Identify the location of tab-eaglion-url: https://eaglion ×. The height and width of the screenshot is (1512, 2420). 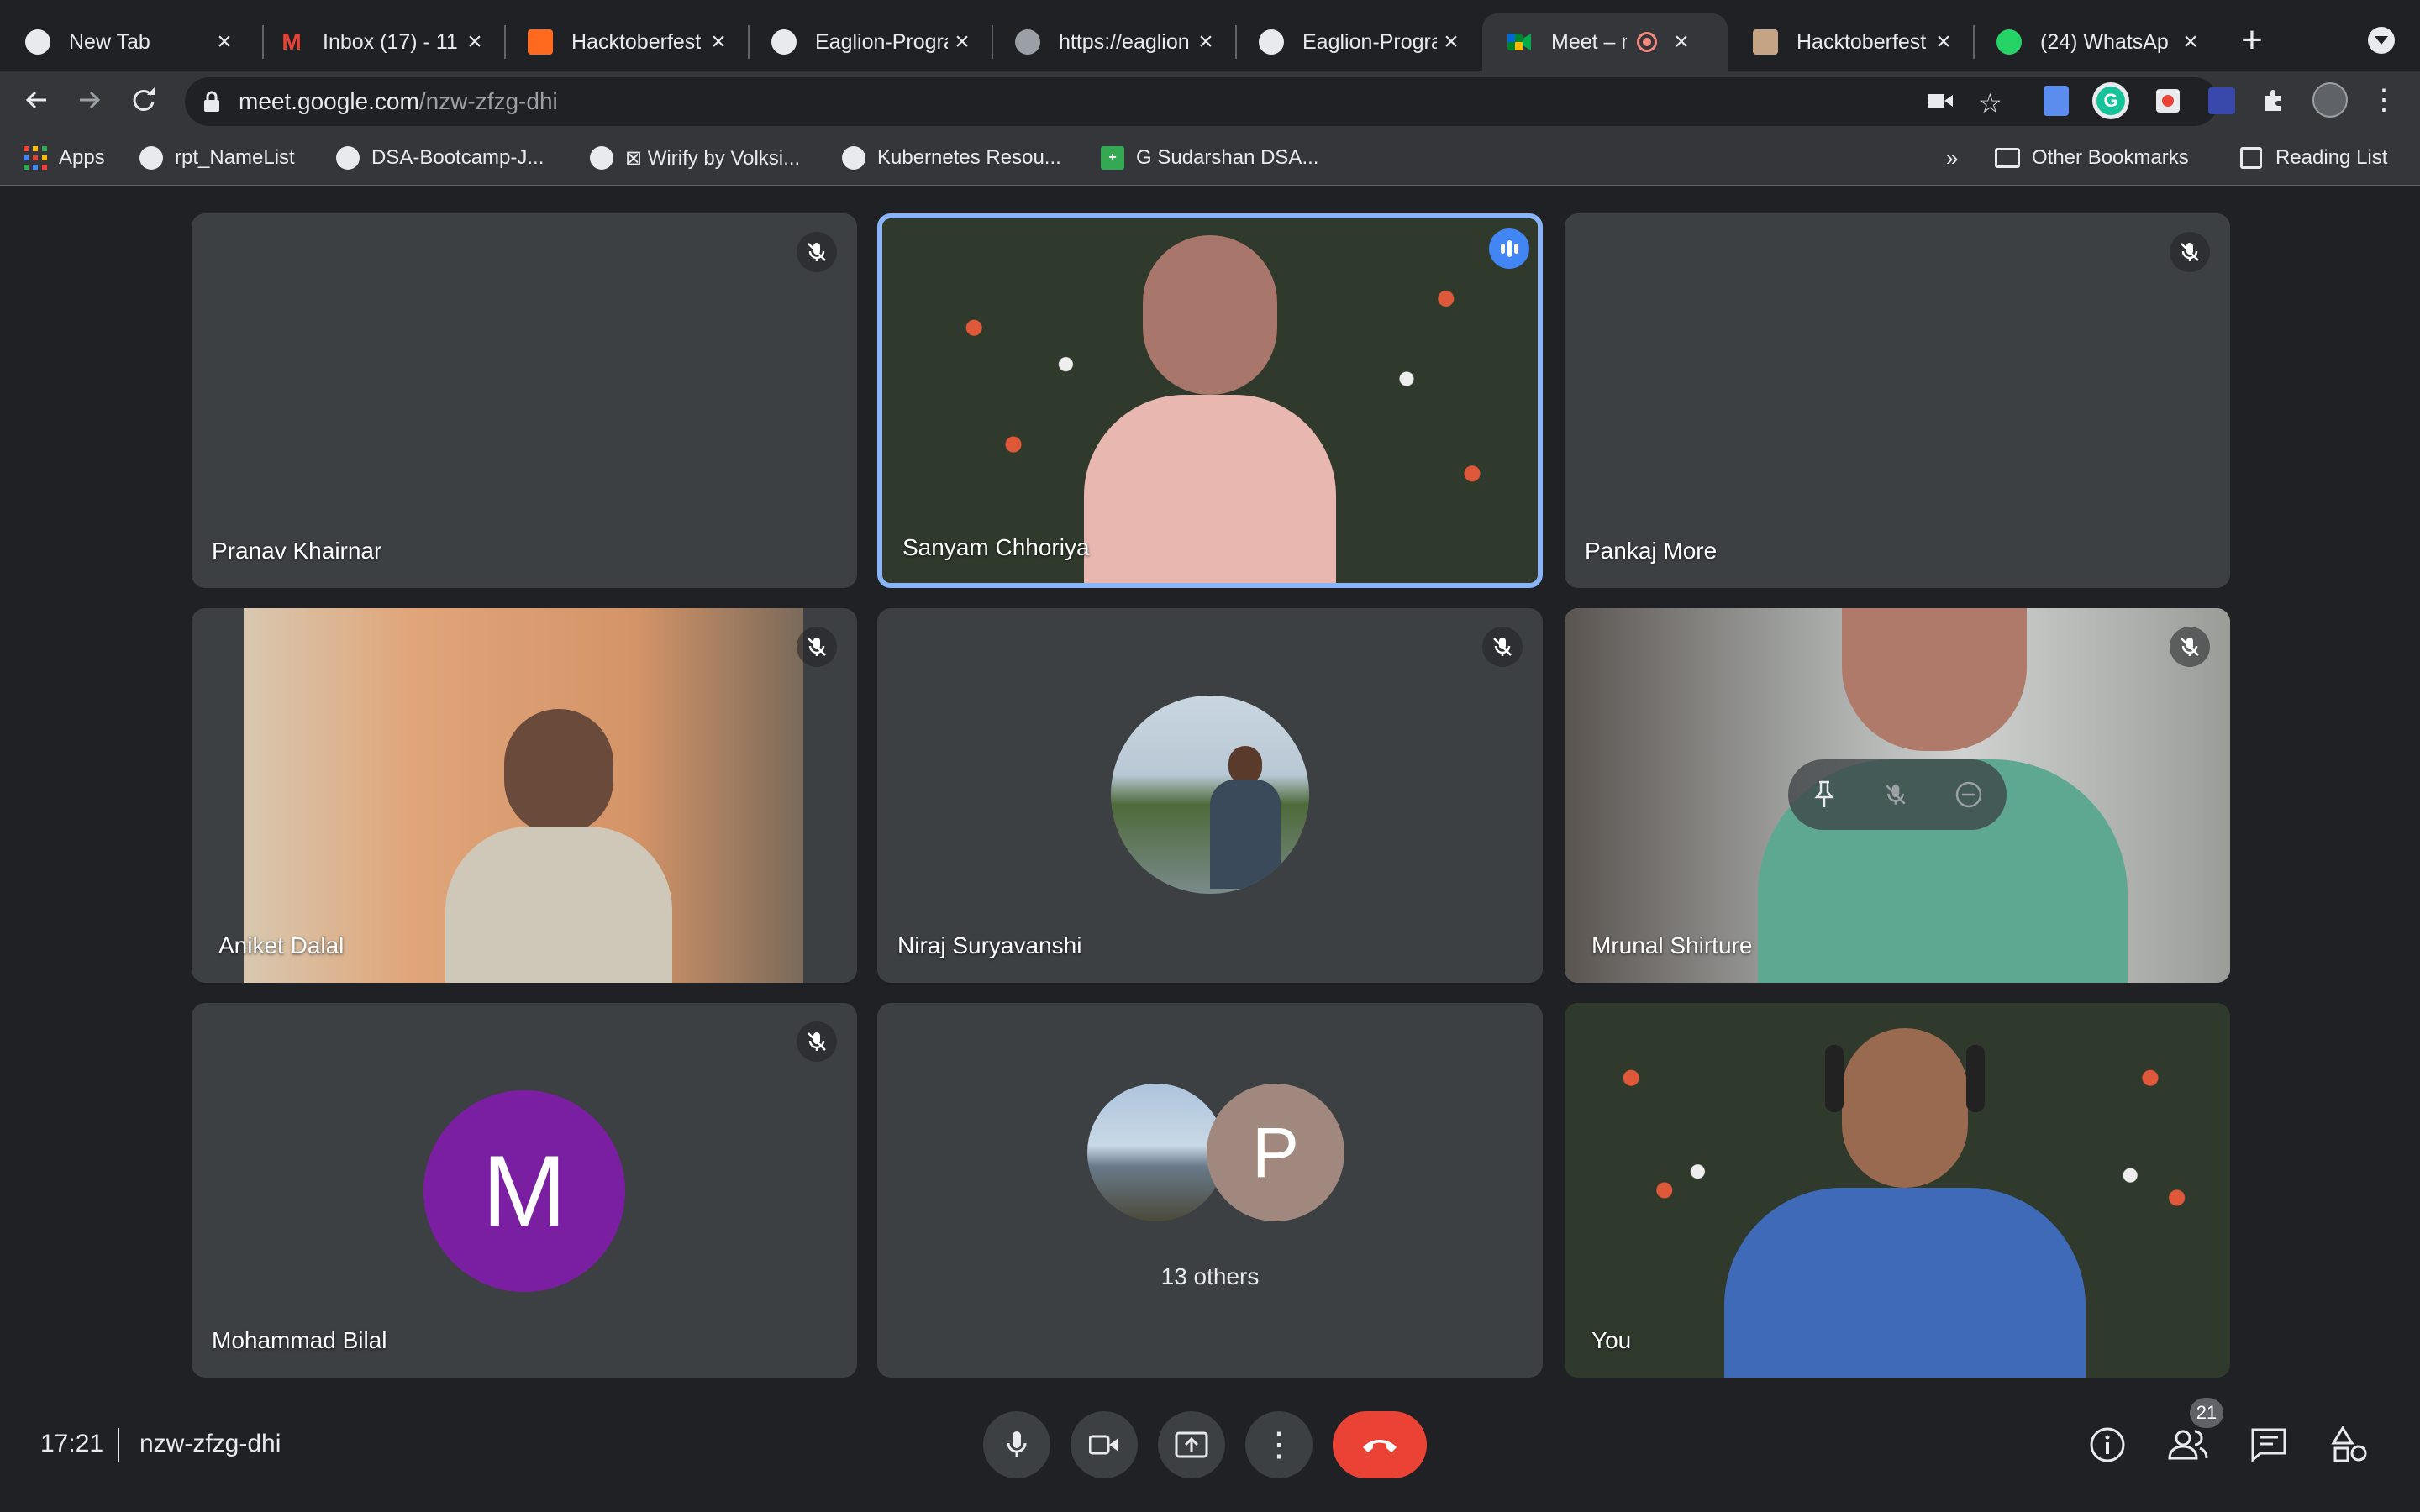
(1112, 42).